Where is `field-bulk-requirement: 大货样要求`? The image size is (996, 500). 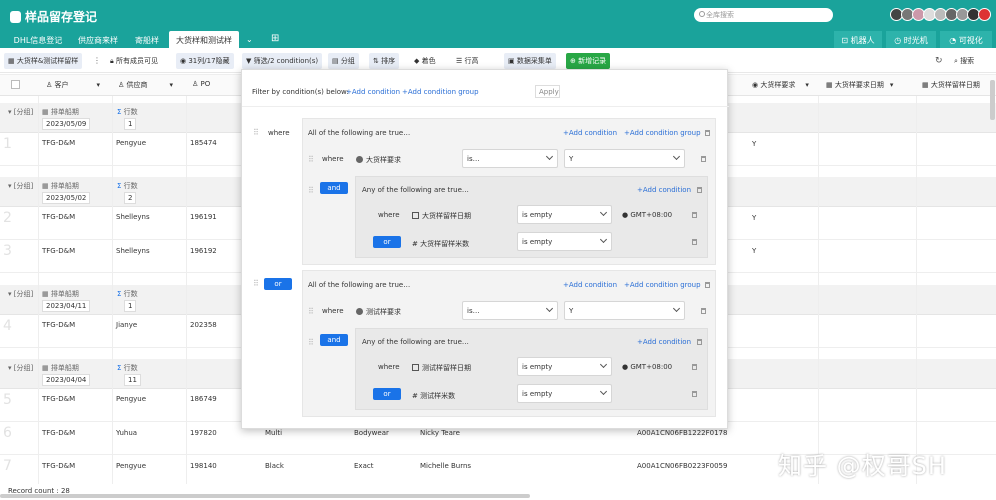 field-bulk-requirement: 大货样要求 is located at coordinates (378, 160).